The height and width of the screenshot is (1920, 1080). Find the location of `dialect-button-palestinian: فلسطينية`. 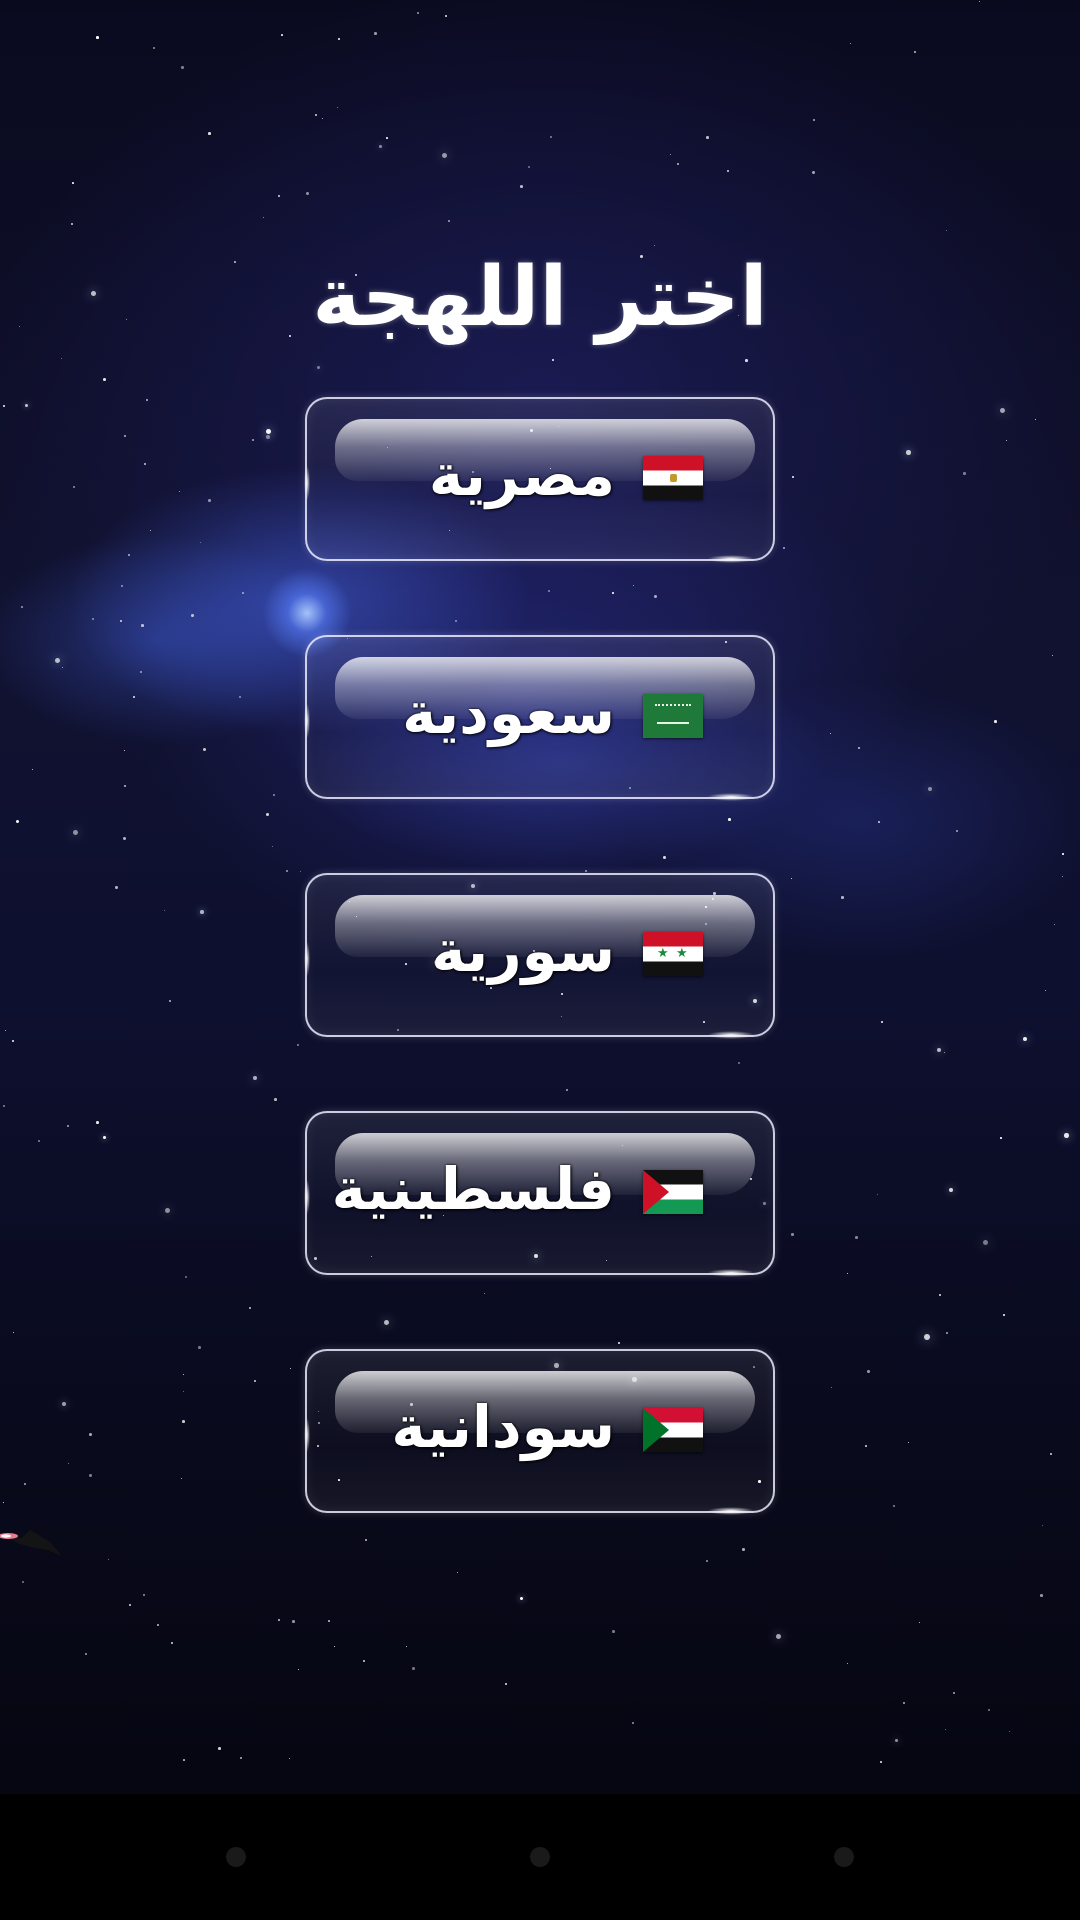

dialect-button-palestinian: فلسطينية is located at coordinates (539, 1194).